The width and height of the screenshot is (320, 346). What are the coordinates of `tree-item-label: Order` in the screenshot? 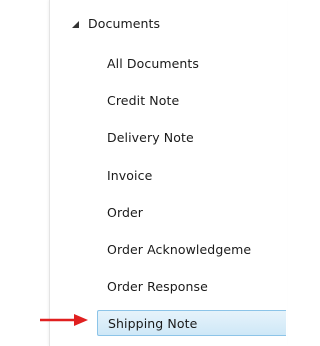 It's located at (125, 212).